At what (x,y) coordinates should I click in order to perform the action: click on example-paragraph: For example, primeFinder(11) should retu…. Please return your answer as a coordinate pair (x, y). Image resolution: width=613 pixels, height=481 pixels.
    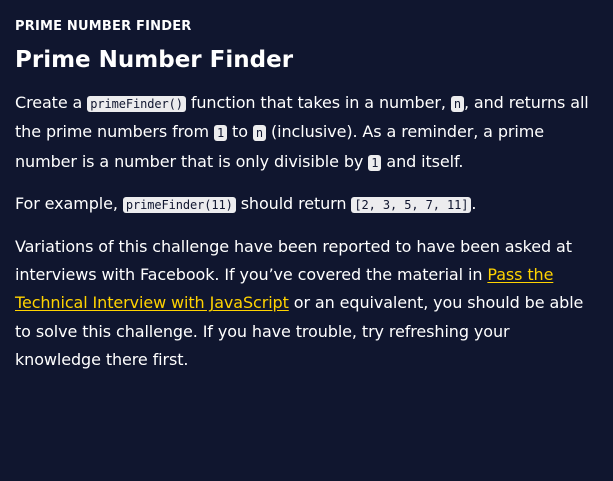
    Looking at the image, I should click on (306, 204).